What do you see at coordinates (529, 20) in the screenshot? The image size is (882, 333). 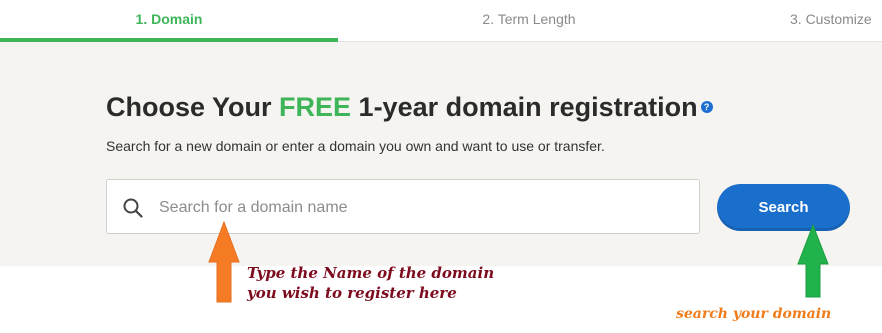 I see `step-term-length: 2. Term Length` at bounding box center [529, 20].